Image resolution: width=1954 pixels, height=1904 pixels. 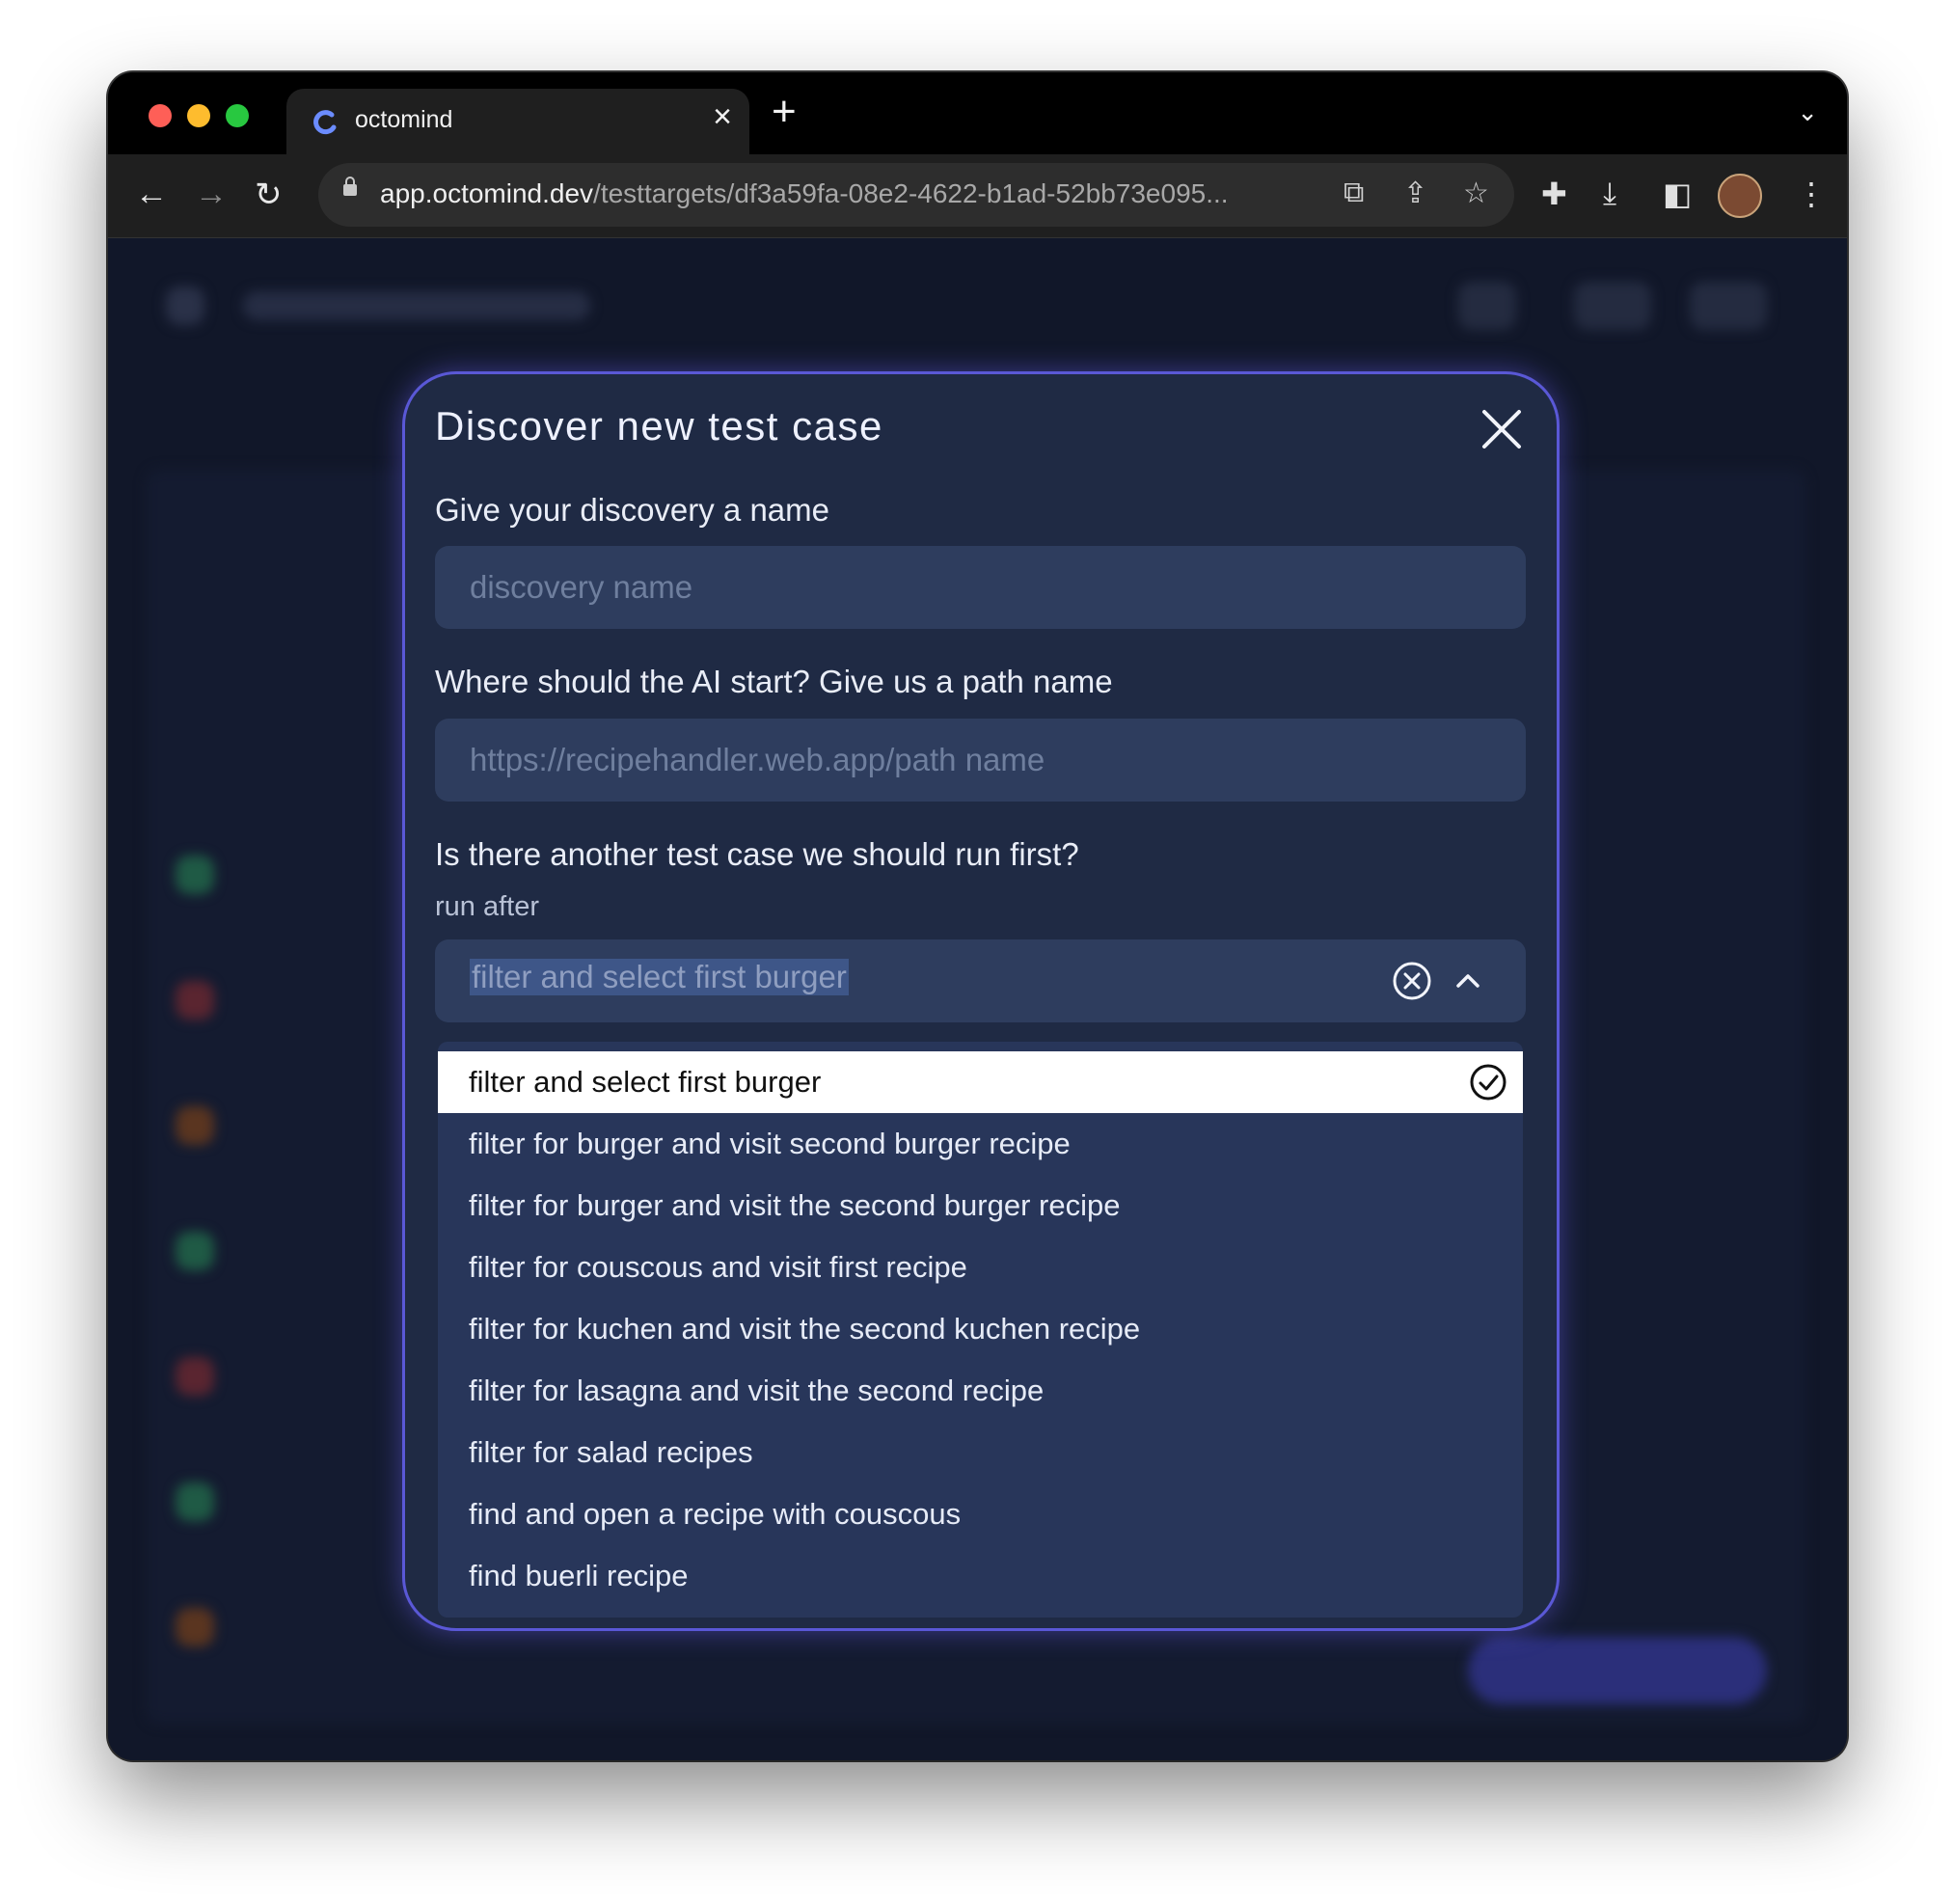 I want to click on option-item: find buerli recipe, so click(x=981, y=1576).